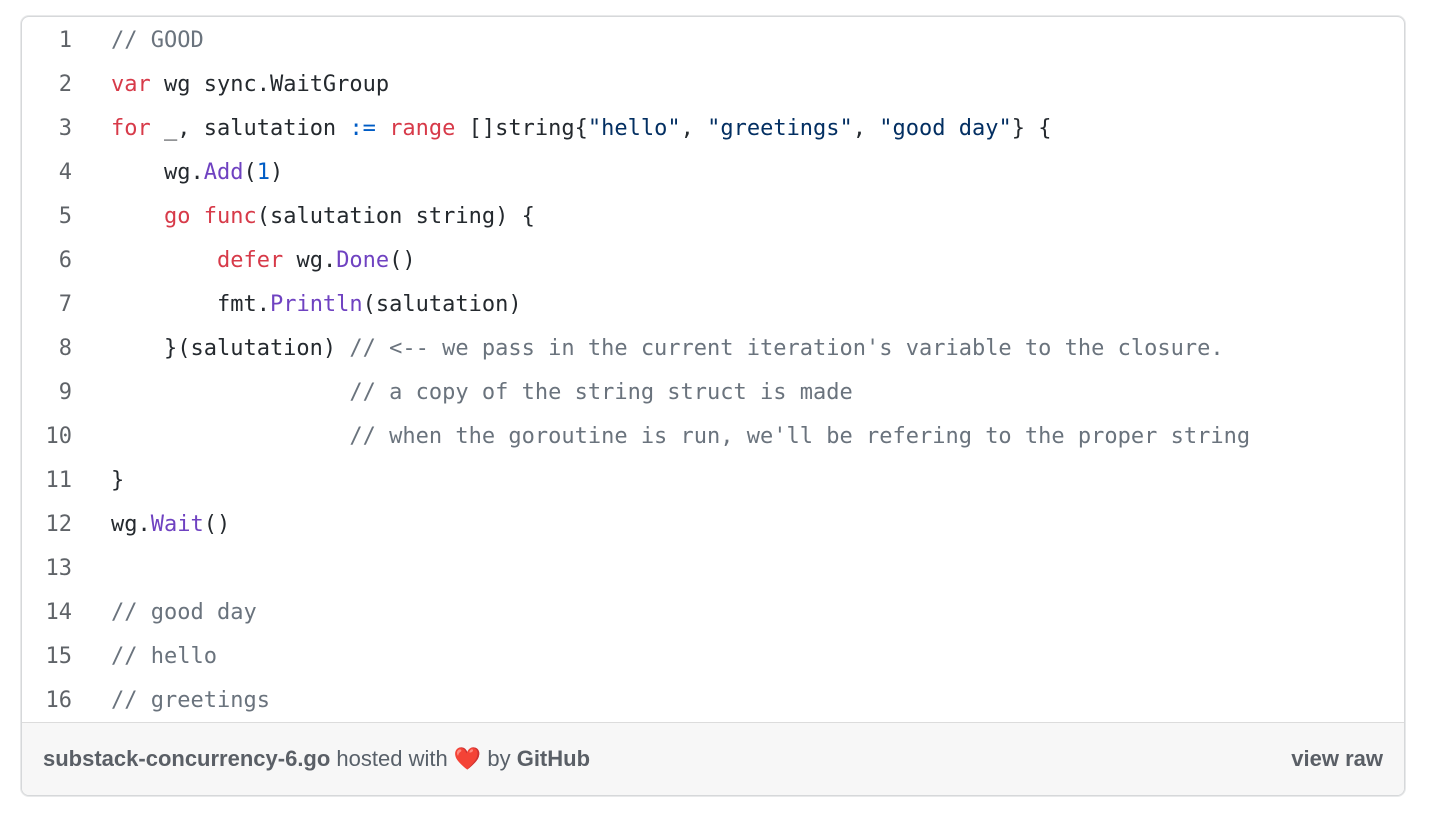  Describe the element at coordinates (47, 393) in the screenshot. I see `line-number: 9` at that location.